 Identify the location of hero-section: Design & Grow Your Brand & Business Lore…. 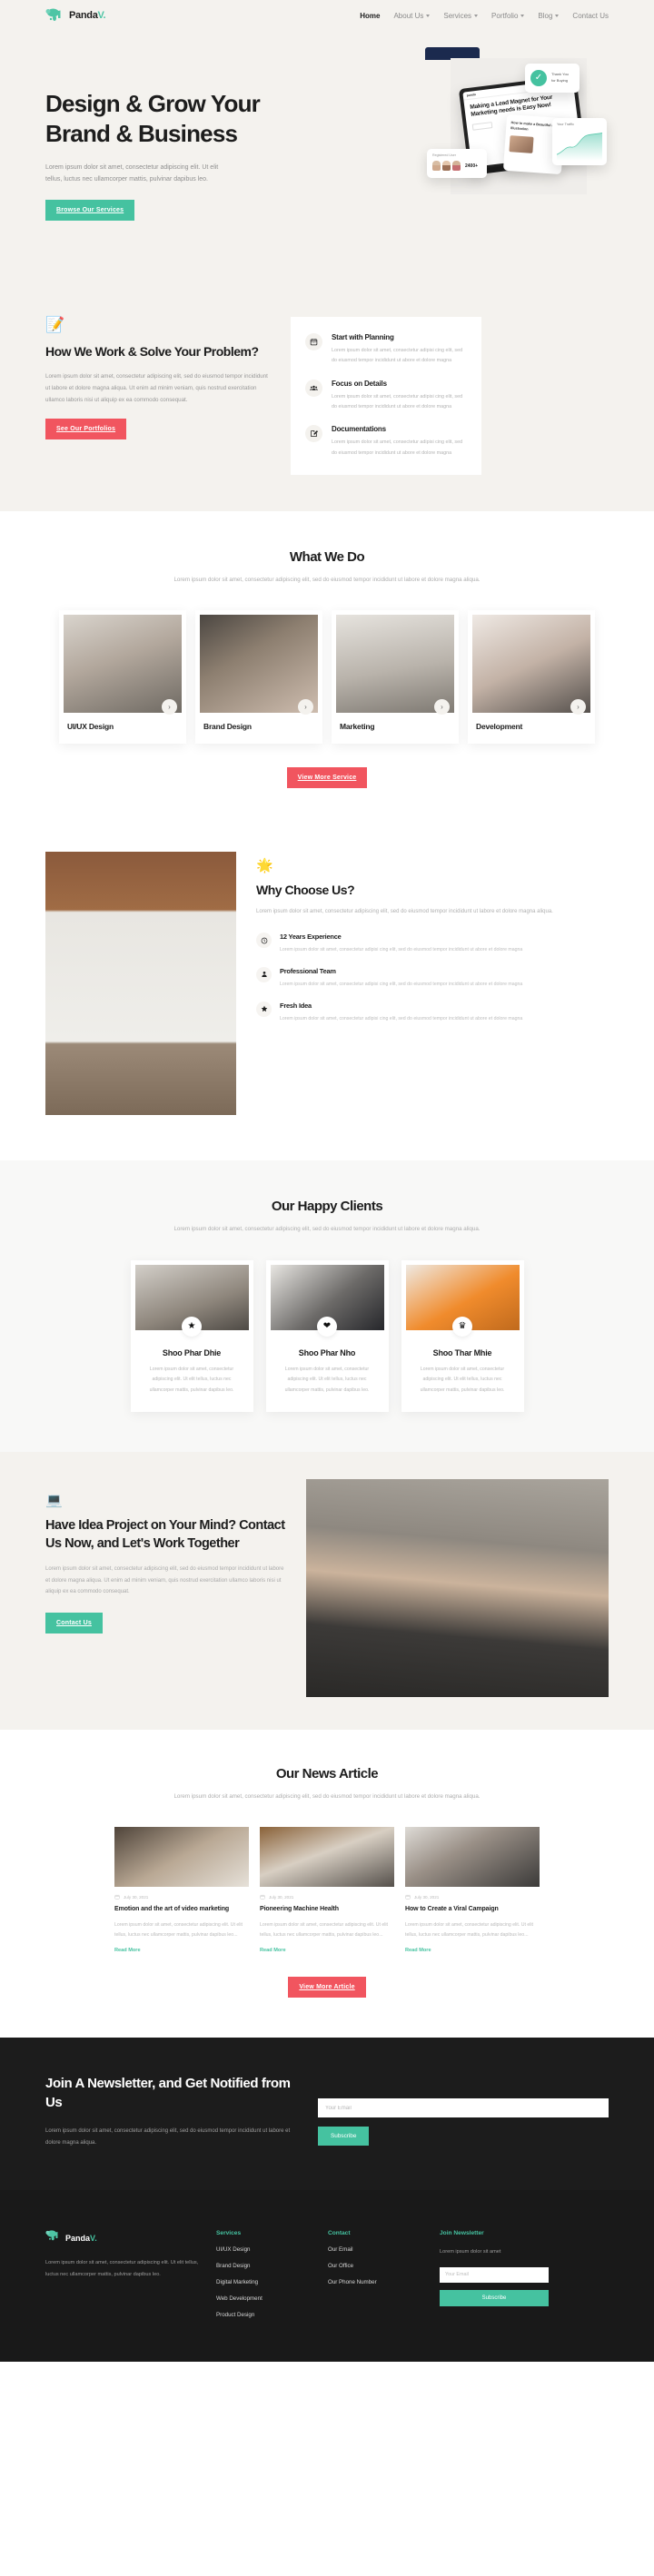
(327, 158).